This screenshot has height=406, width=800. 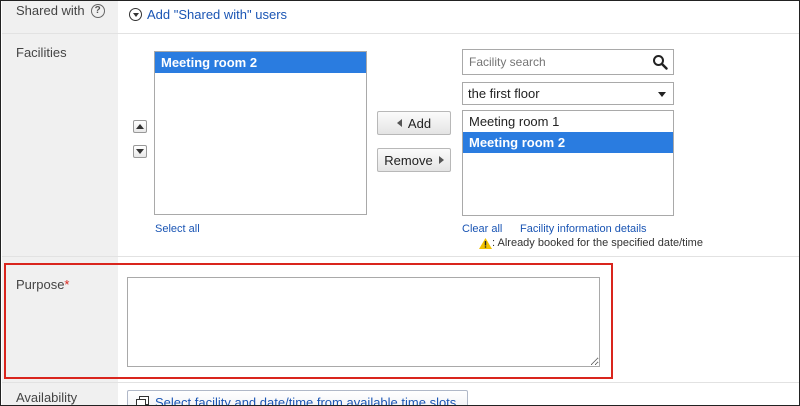 I want to click on facilities-label-cell, so click(x=60, y=145).